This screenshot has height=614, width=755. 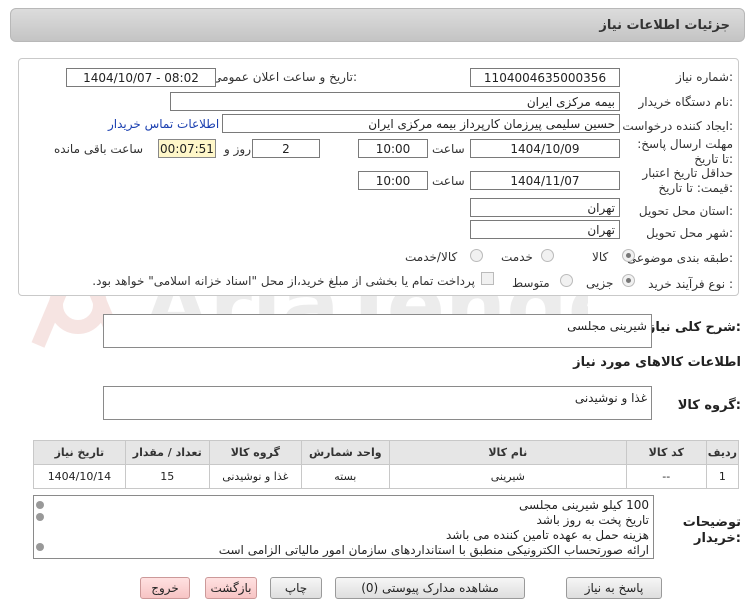 I want to click on purchase-option-minor: جزیی, so click(x=600, y=283).